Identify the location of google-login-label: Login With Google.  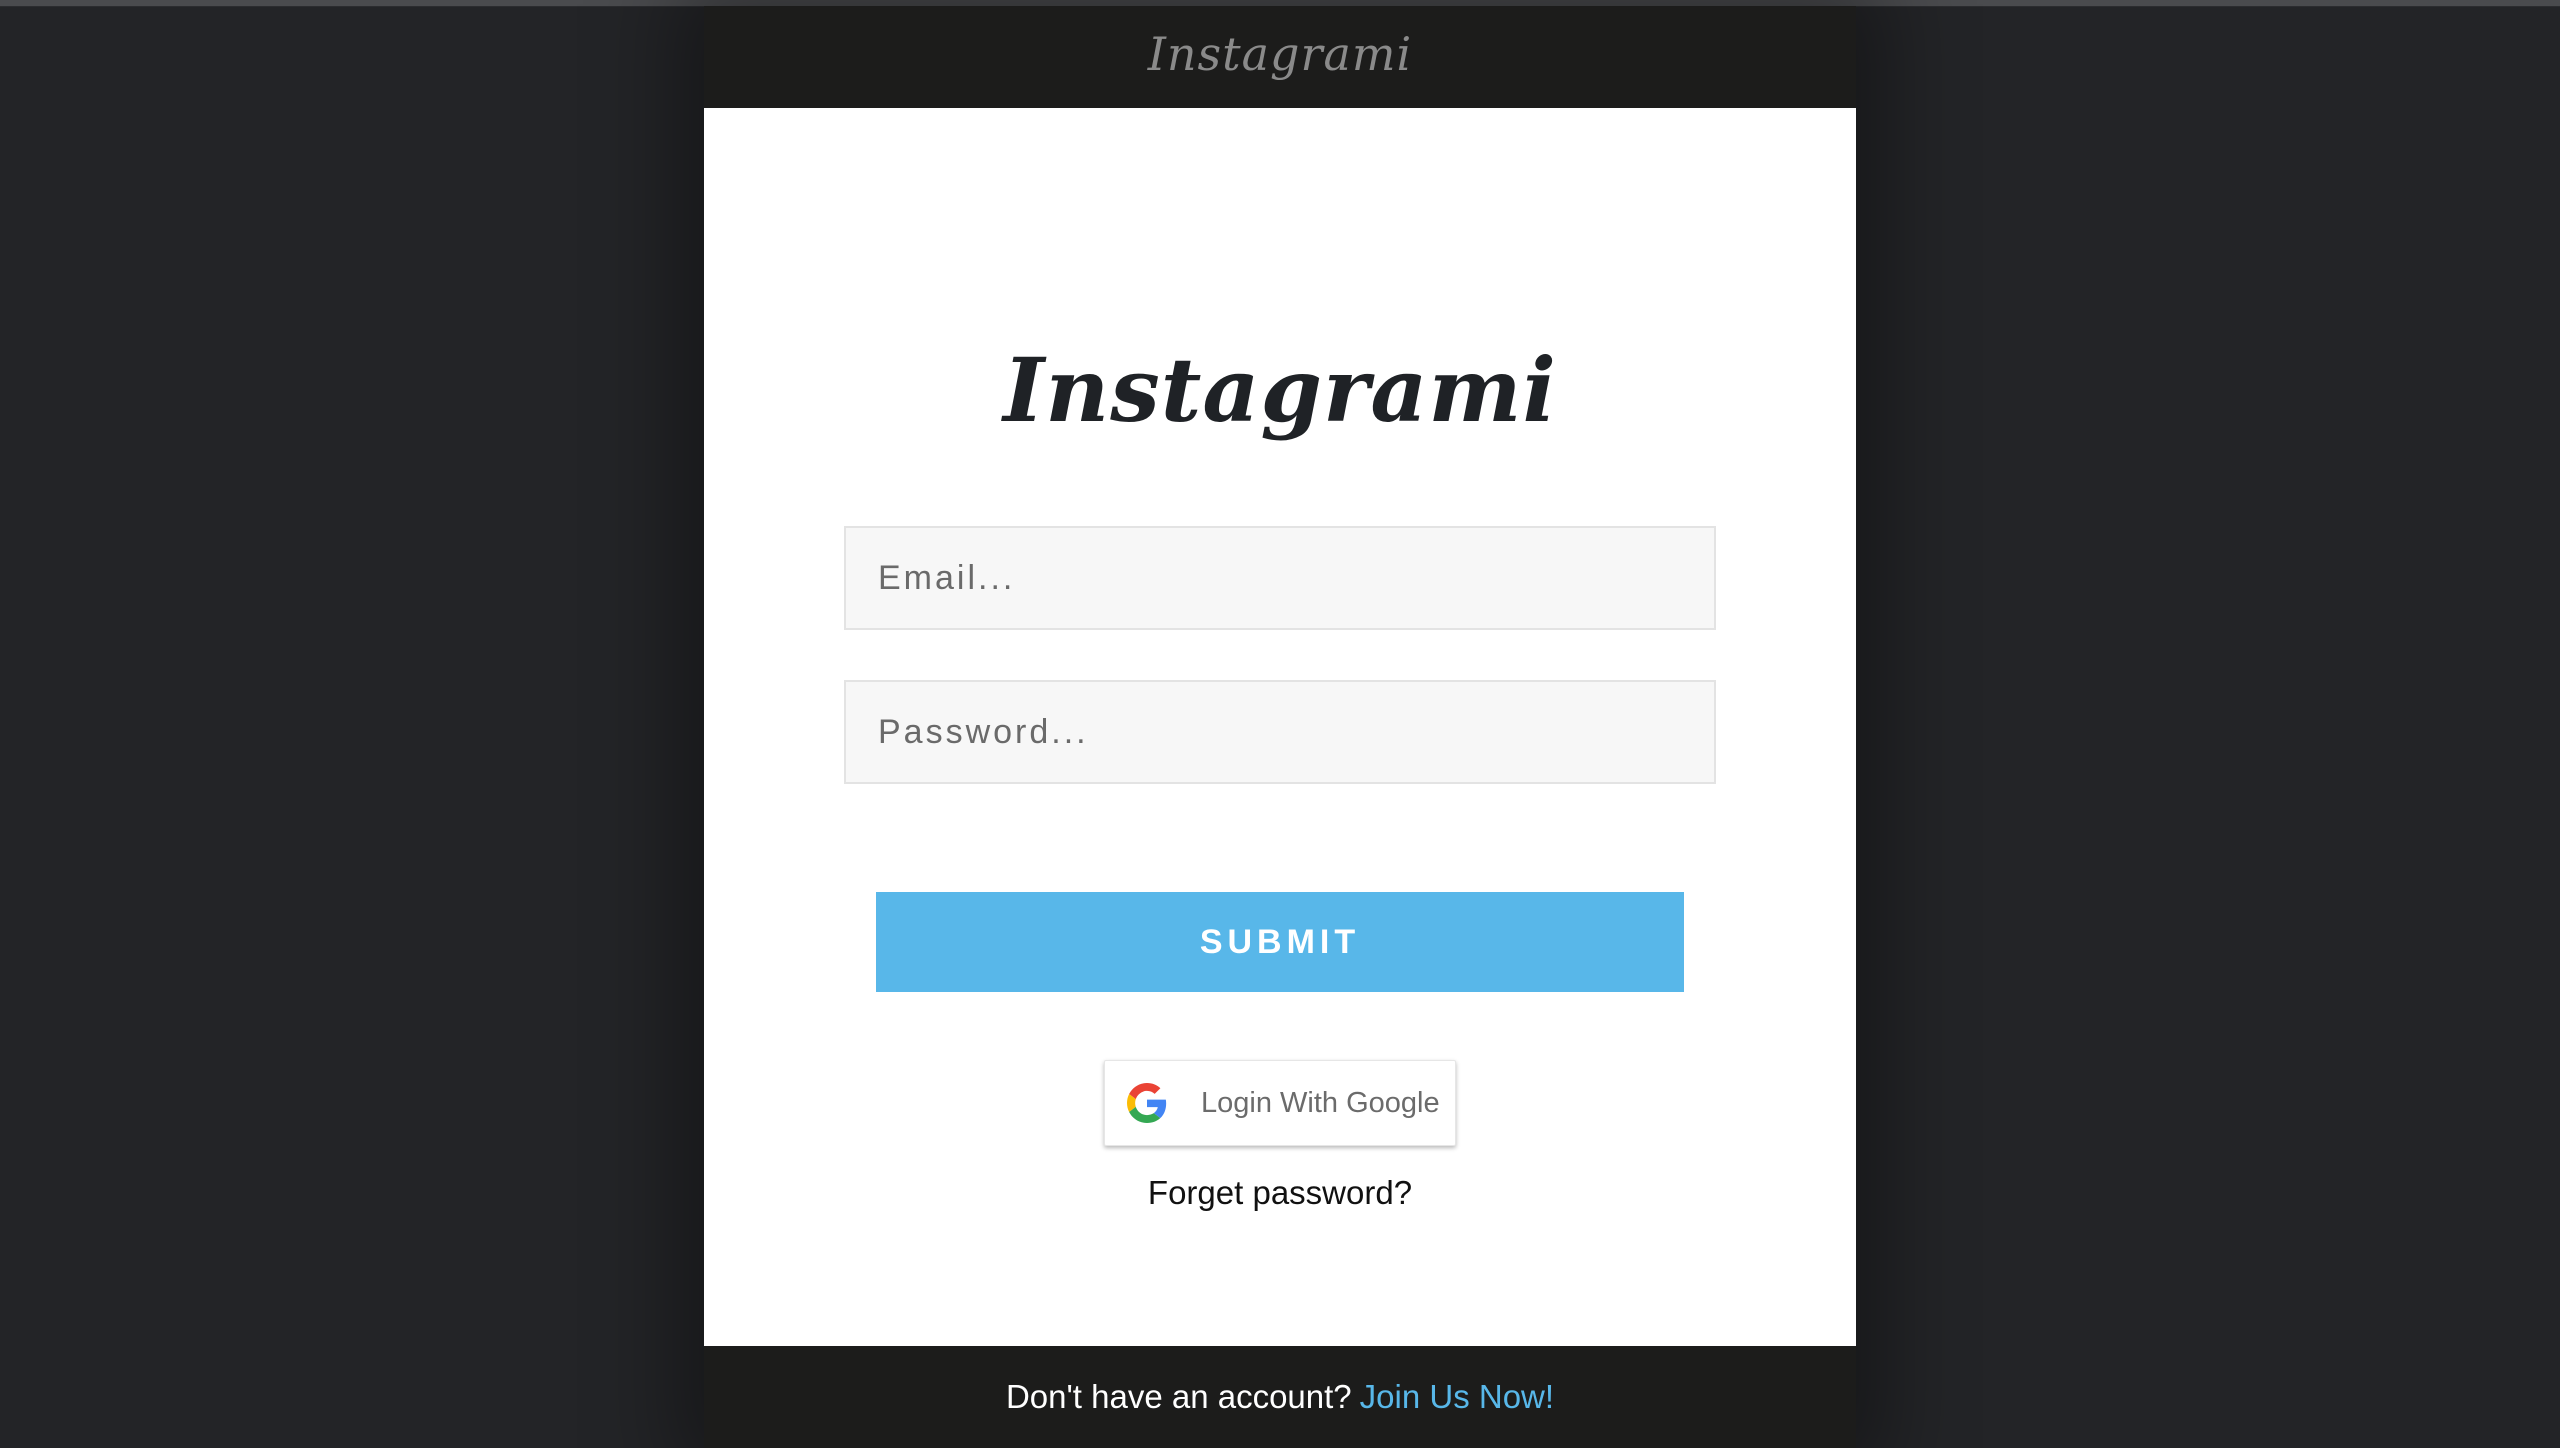
(1320, 1102).